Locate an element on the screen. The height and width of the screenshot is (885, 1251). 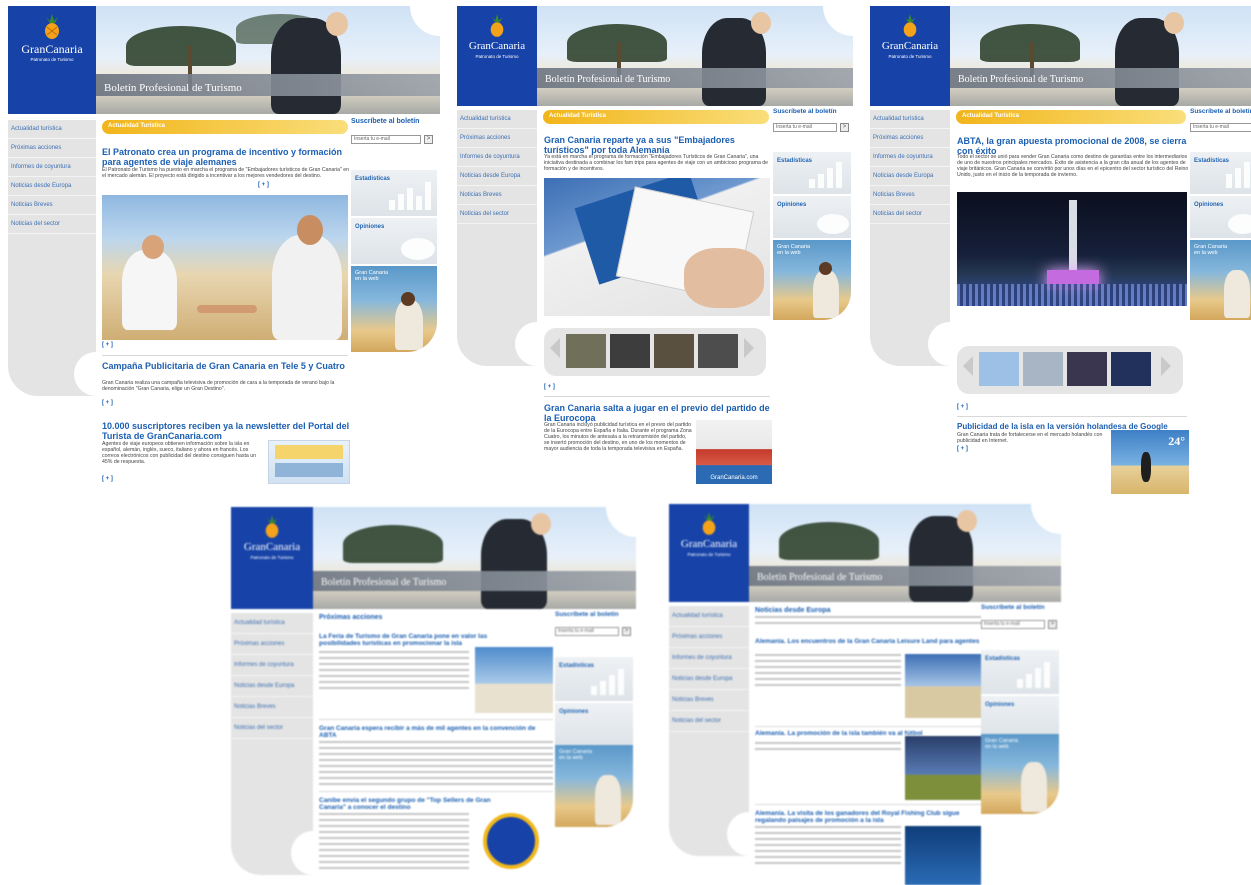
pineapple-icon is located at coordinates (272, 526).